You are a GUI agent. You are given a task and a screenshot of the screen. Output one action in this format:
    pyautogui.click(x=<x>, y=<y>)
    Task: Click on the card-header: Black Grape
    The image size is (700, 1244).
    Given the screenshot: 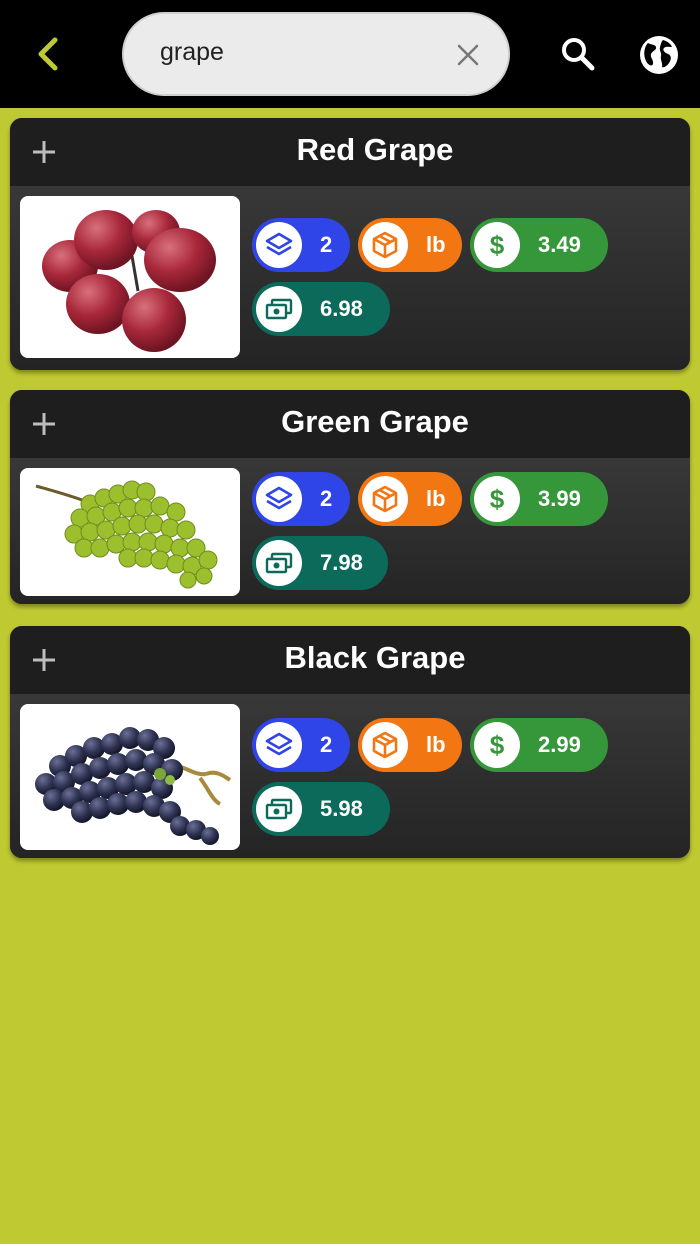 What is the action you would take?
    pyautogui.click(x=350, y=660)
    